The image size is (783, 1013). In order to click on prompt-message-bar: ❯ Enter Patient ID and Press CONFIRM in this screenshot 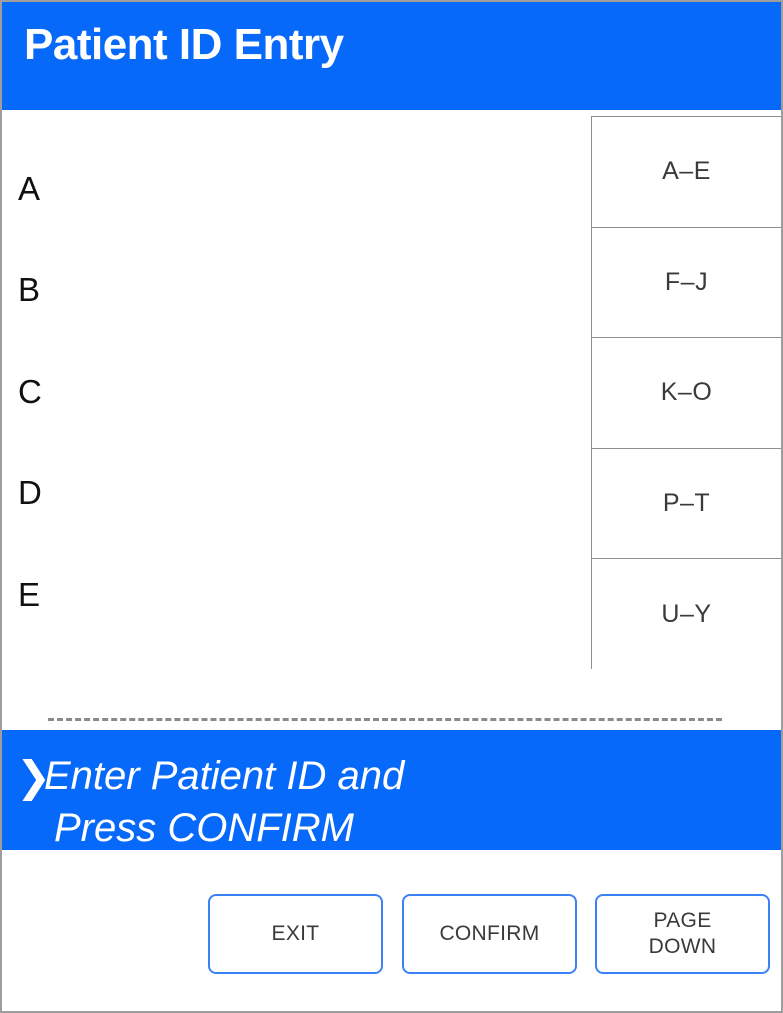, I will do `click(391, 790)`.